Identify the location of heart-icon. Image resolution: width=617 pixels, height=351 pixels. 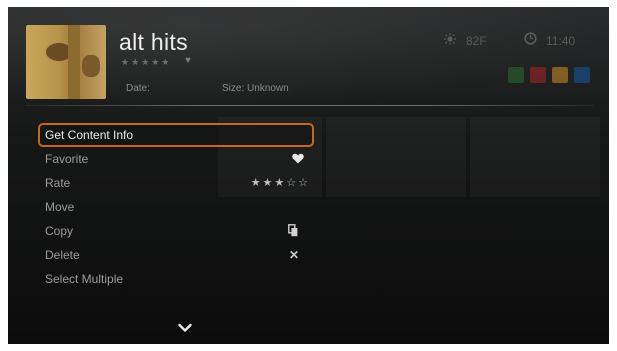
(298, 158).